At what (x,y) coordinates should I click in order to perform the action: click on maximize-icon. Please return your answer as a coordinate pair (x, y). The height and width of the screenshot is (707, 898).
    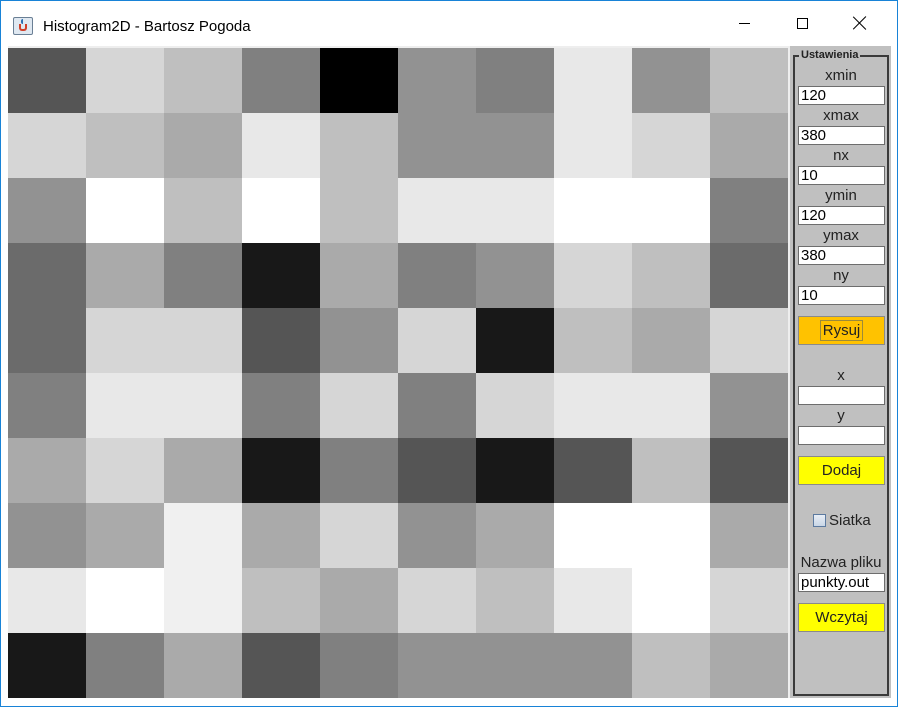
    Looking at the image, I should click on (802, 23).